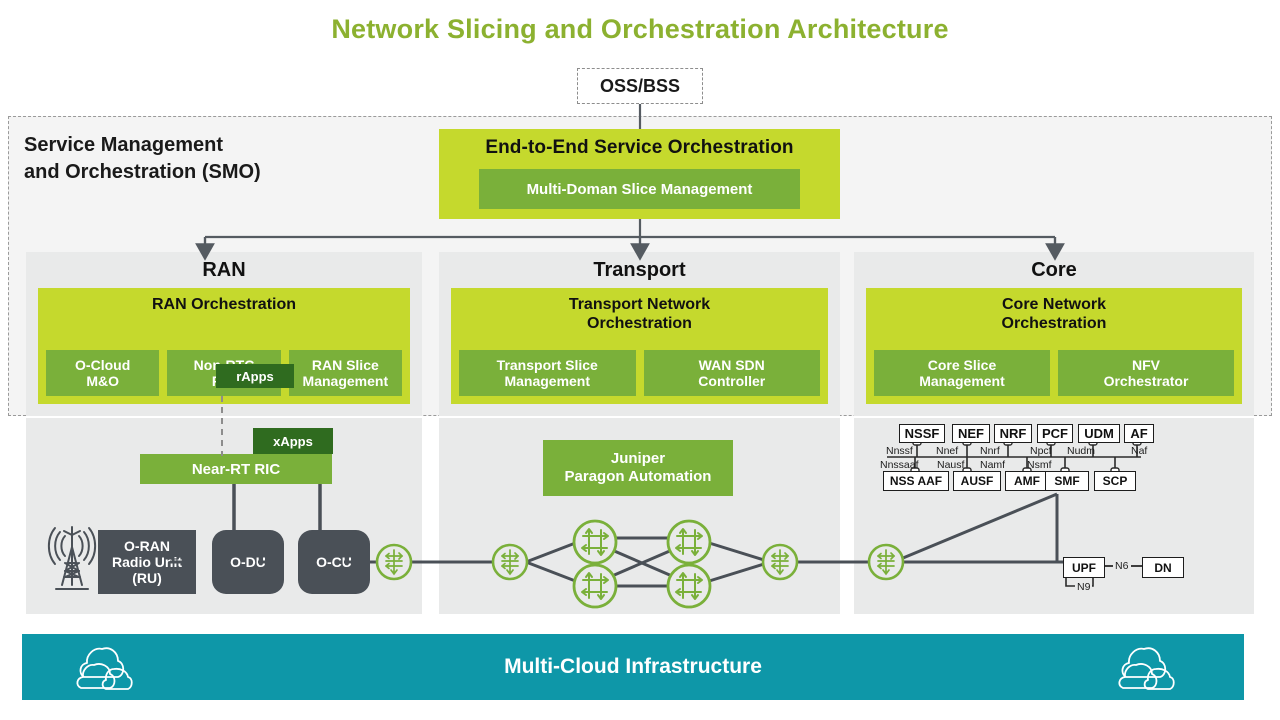  I want to click on iface-label-nnrf: Nnrf, so click(990, 451).